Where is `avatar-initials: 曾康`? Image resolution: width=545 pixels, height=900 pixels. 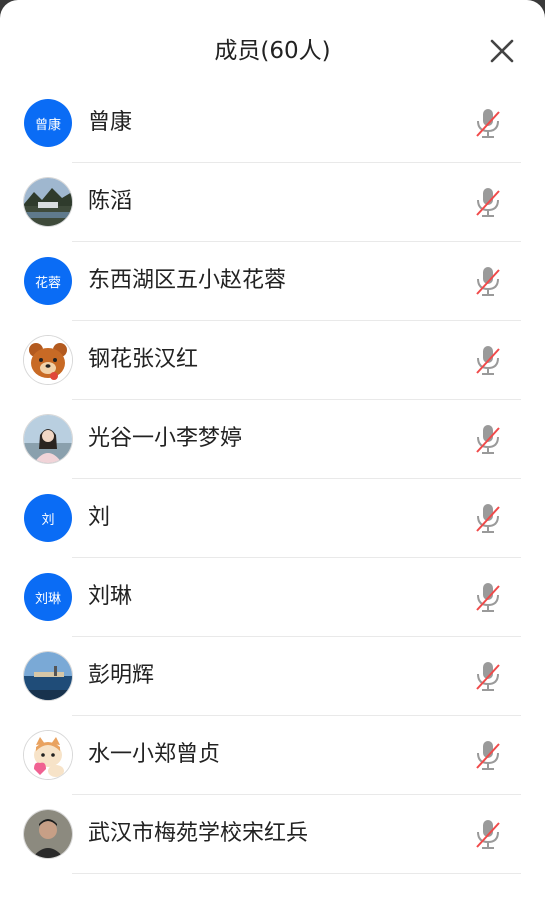
avatar-initials: 曾康 is located at coordinates (47, 125).